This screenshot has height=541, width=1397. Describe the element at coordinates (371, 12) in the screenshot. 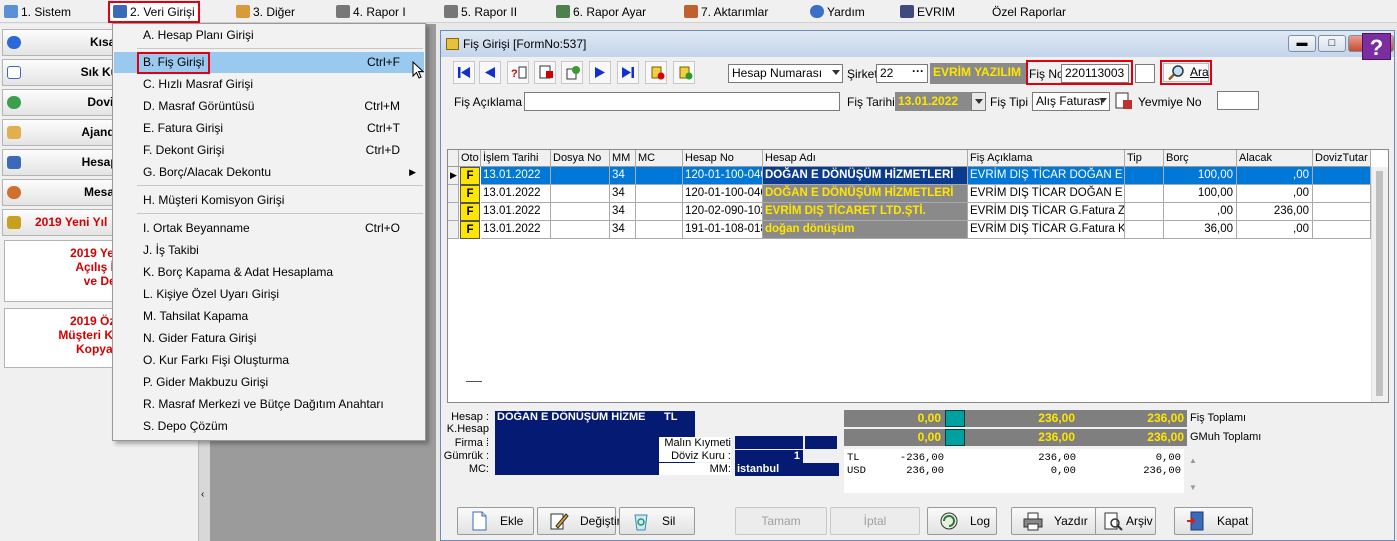

I see `menu-rapor-1: 4. Rapor I` at that location.